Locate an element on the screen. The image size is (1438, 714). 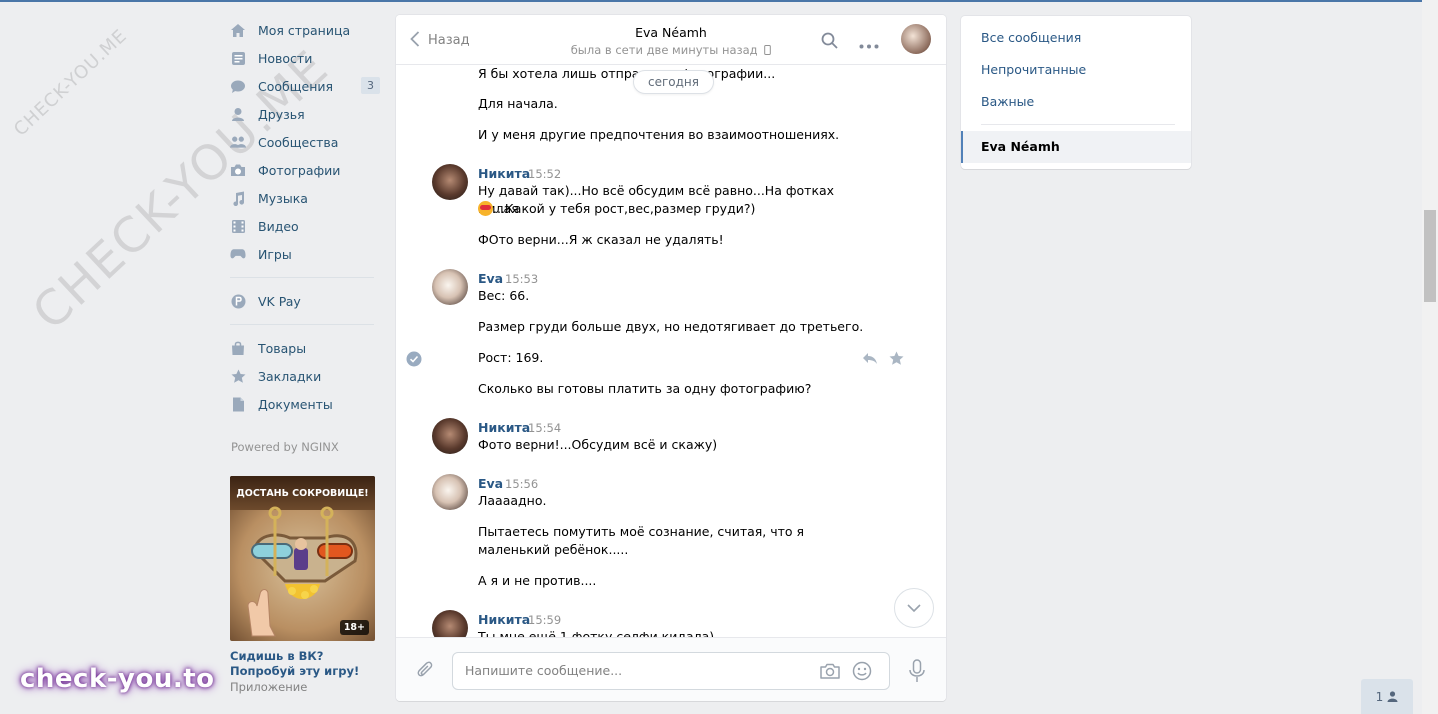
home-icon is located at coordinates (238, 30).